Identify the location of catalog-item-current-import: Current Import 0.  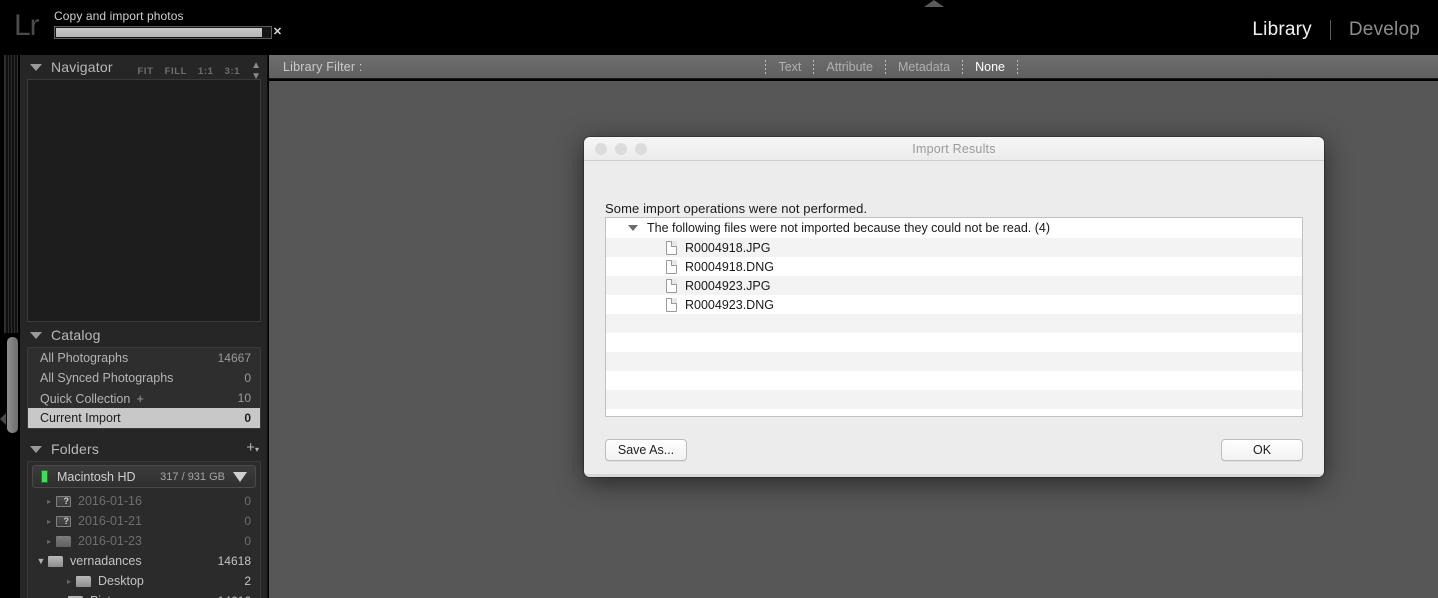
(144, 418).